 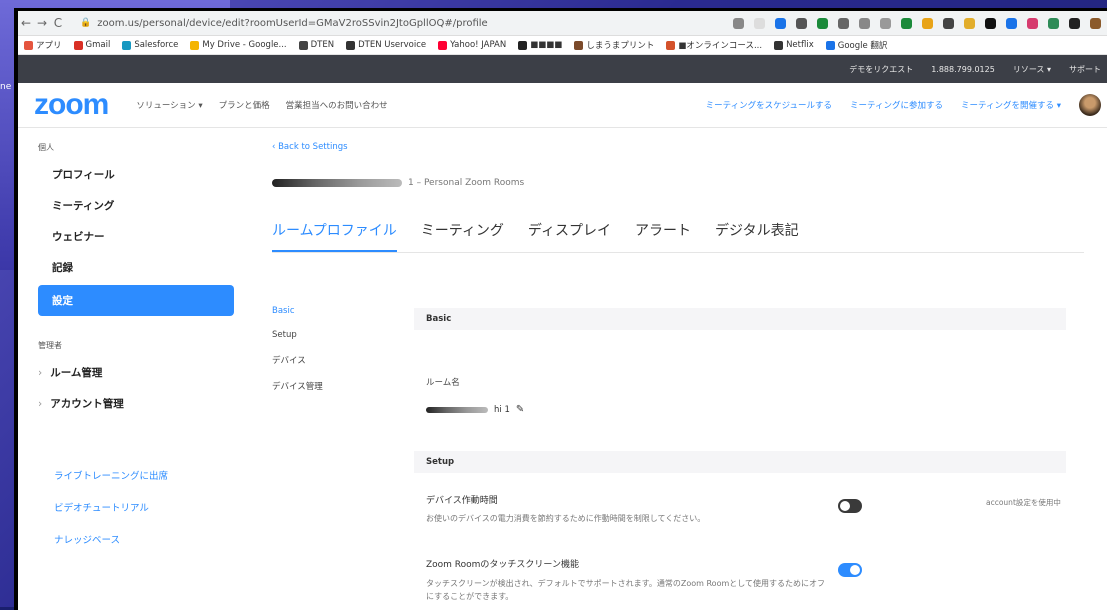 What do you see at coordinates (466, 183) in the screenshot?
I see `room-title-suffix: 1 – Personal Zoom Rooms` at bounding box center [466, 183].